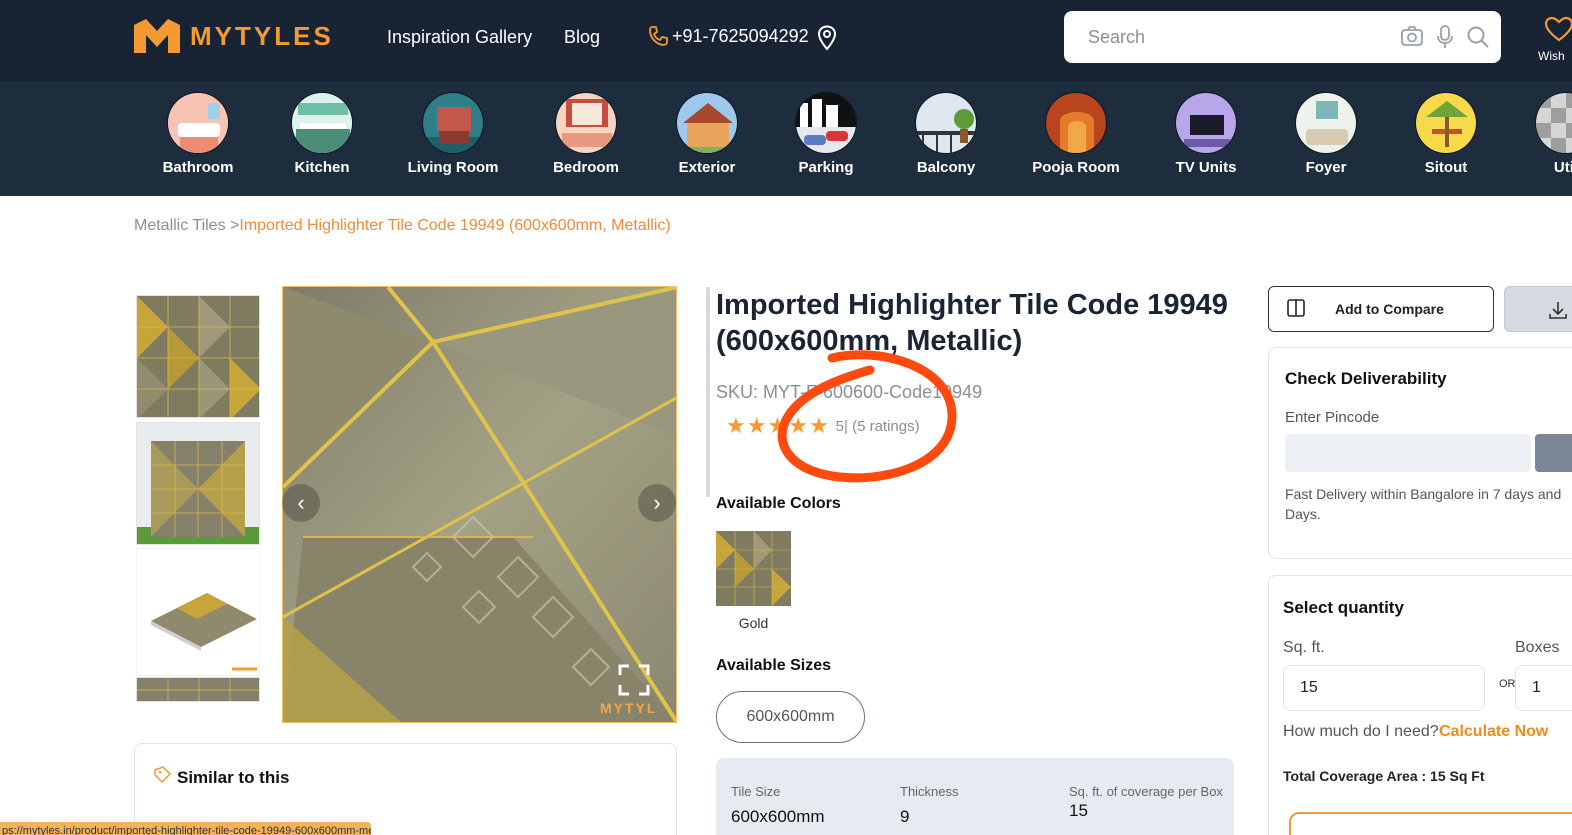  I want to click on category-label: Pooja Room, so click(1076, 167).